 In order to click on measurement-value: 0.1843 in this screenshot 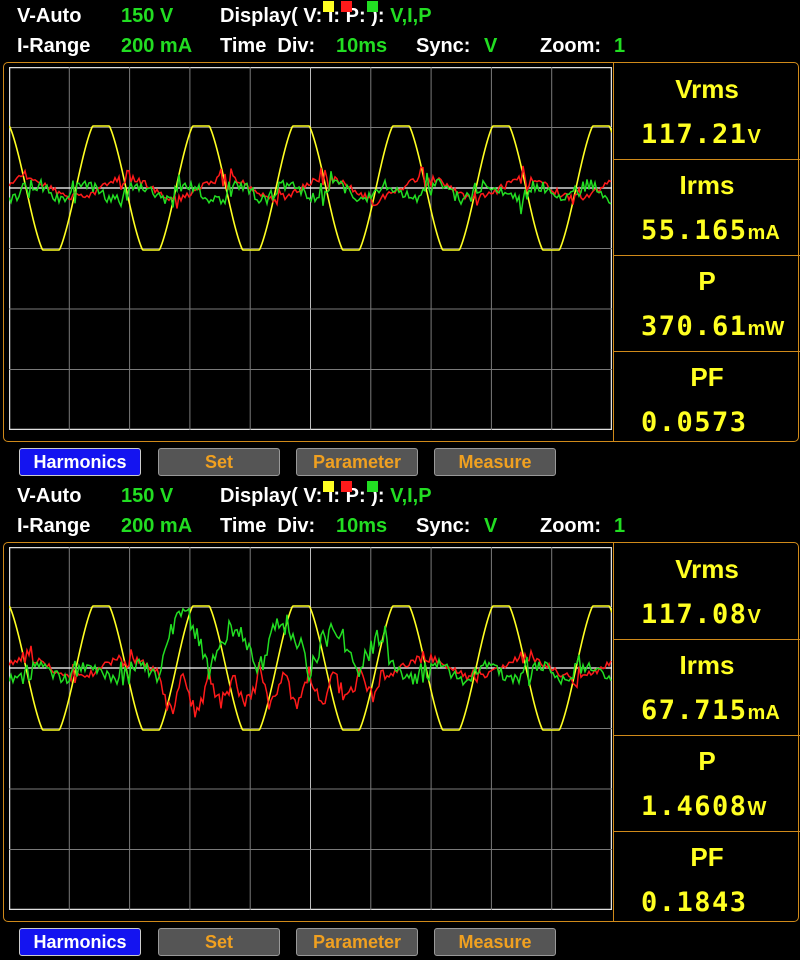, I will do `click(694, 902)`.